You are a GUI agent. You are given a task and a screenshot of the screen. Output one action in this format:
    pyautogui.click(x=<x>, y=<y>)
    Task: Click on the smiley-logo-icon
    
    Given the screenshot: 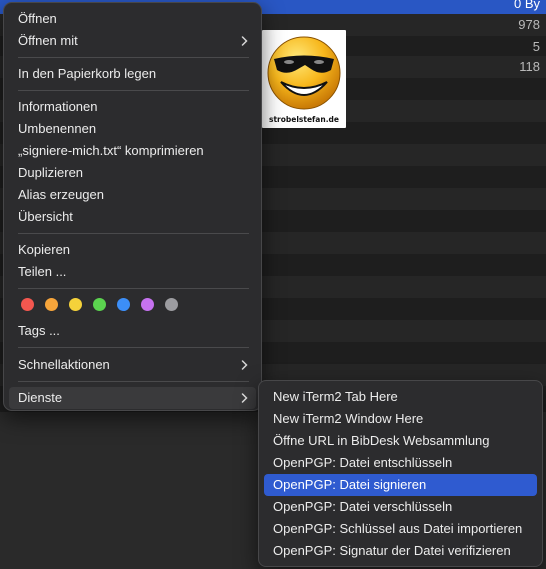 What is the action you would take?
    pyautogui.click(x=304, y=73)
    